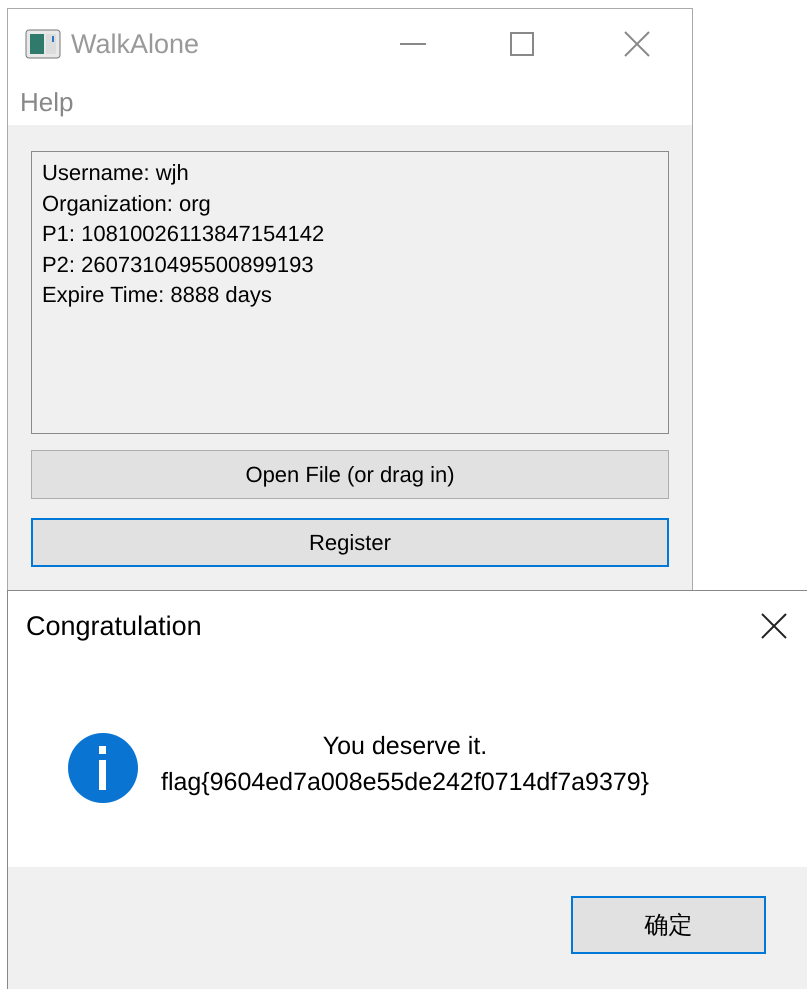 This screenshot has width=807, height=989. What do you see at coordinates (350, 474) in the screenshot?
I see `dialog-button: Open File (or drag in)` at bounding box center [350, 474].